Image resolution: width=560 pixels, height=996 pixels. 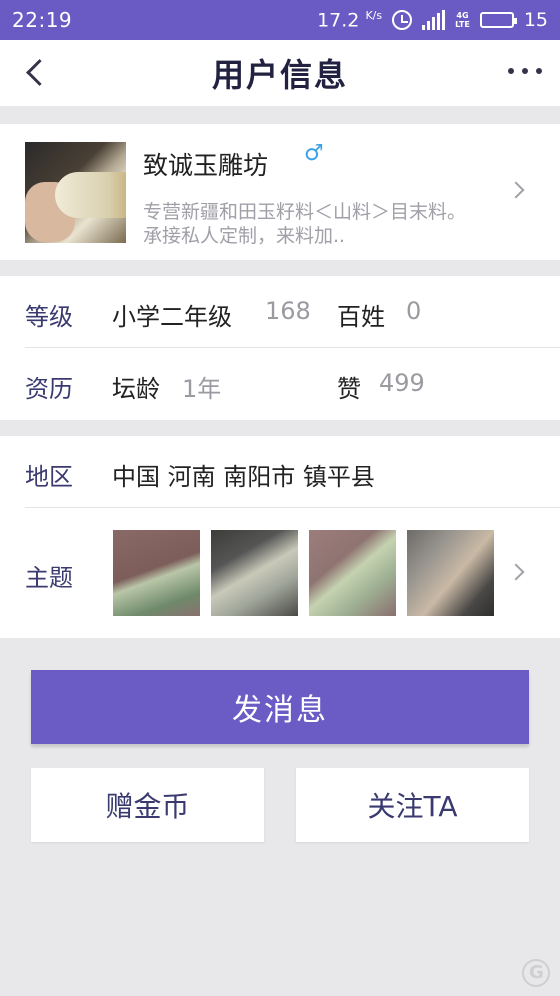 What do you see at coordinates (280, 20) in the screenshot?
I see `status-bar: 22:19 17.2 K/s 4G LTE 15` at bounding box center [280, 20].